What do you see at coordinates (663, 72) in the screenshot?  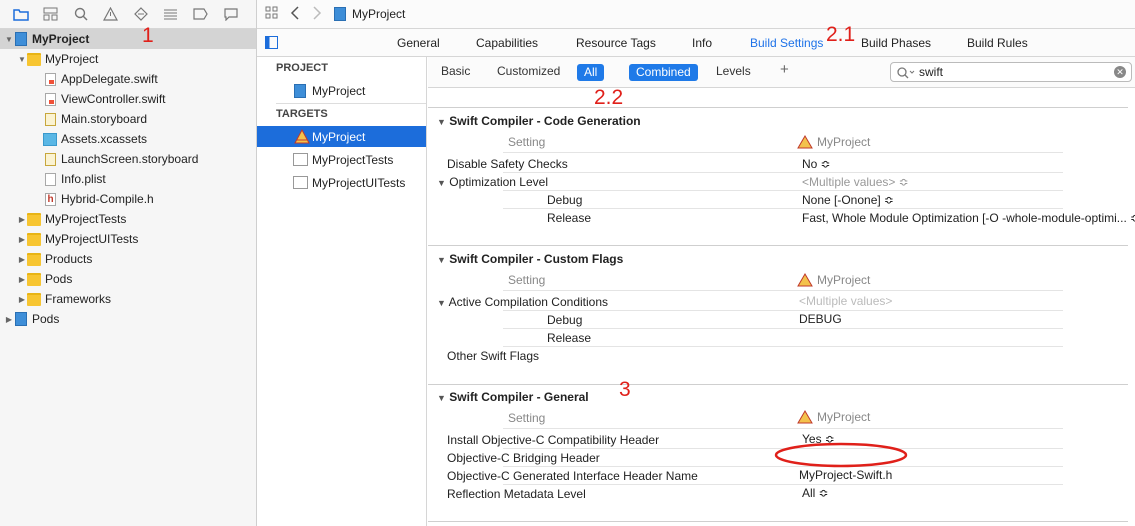 I see `filter-combined: Combined` at bounding box center [663, 72].